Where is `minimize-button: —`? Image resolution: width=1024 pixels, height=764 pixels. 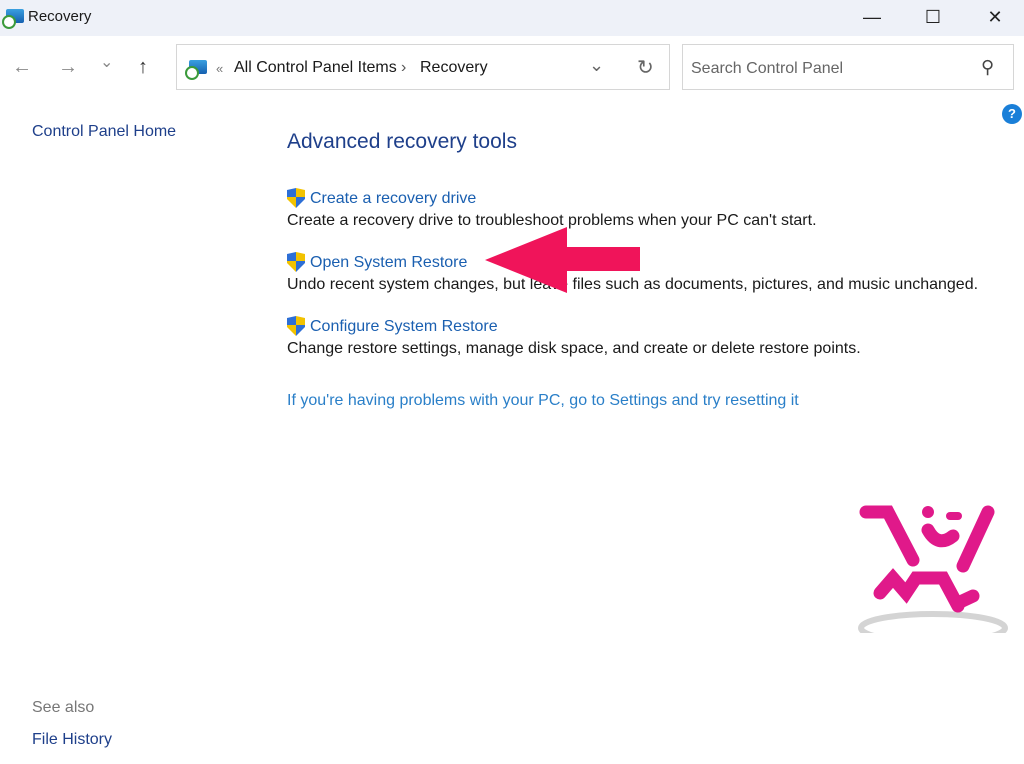 minimize-button: — is located at coordinates (872, 17).